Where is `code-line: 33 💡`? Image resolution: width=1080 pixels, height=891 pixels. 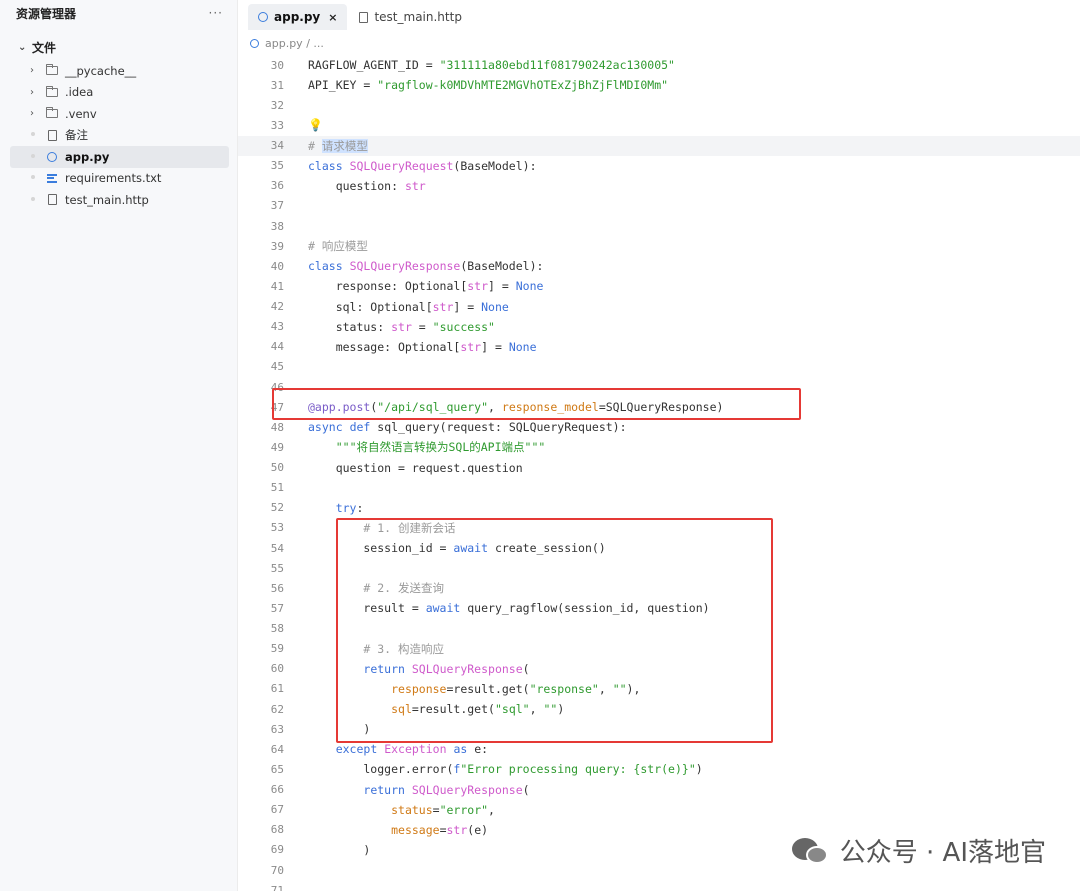 code-line: 33 💡 is located at coordinates (659, 125).